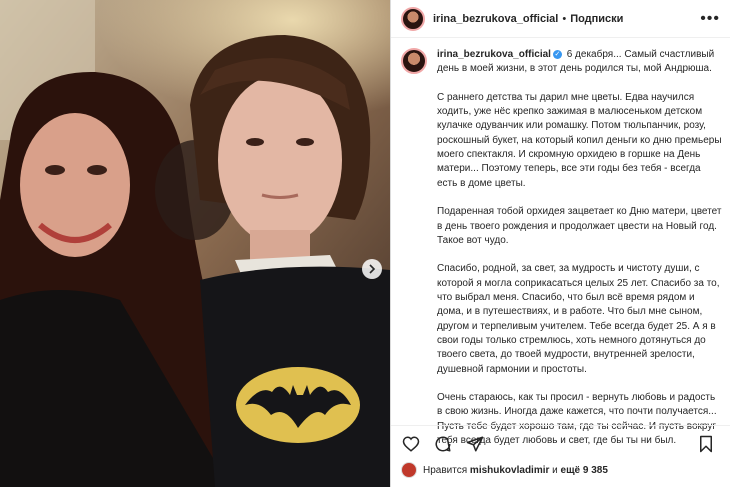  Describe the element at coordinates (560, 19) in the screenshot. I see `post-header: irina_bezrukova_official • Подписки •••` at that location.